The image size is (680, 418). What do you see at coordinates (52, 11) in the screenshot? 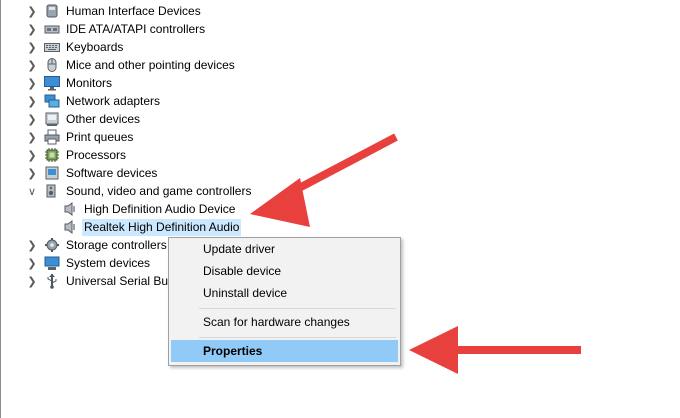
I see `hid-icon` at bounding box center [52, 11].